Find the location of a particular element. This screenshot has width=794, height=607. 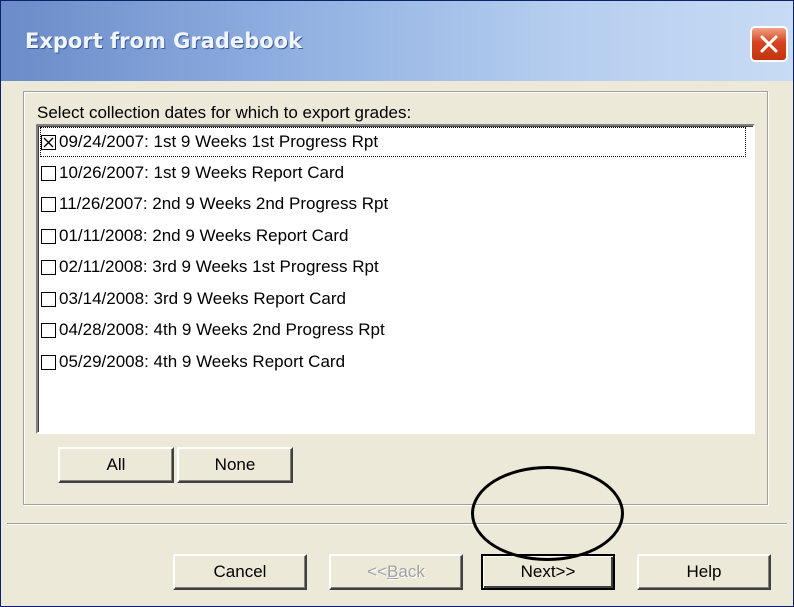

back-button: << Back is located at coordinates (396, 572).